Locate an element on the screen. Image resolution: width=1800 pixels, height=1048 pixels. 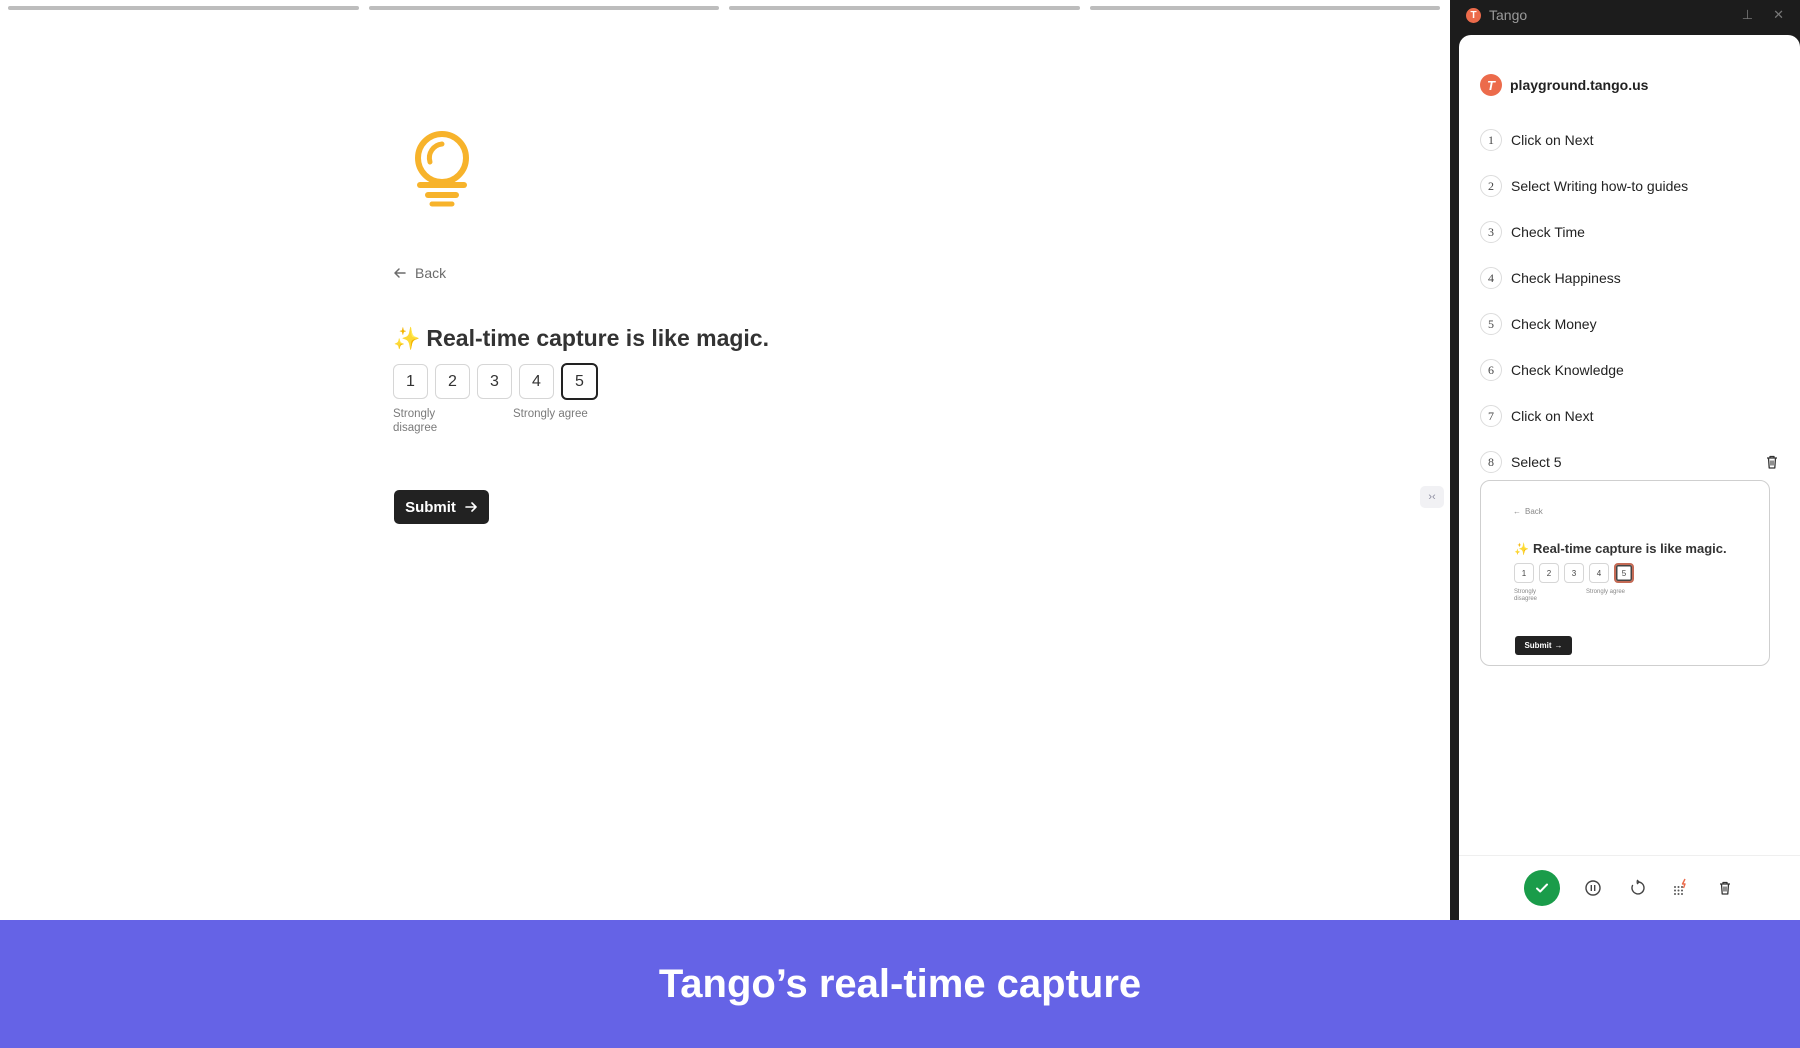
site-header: T playground.tango.us is located at coordinates (1564, 85).